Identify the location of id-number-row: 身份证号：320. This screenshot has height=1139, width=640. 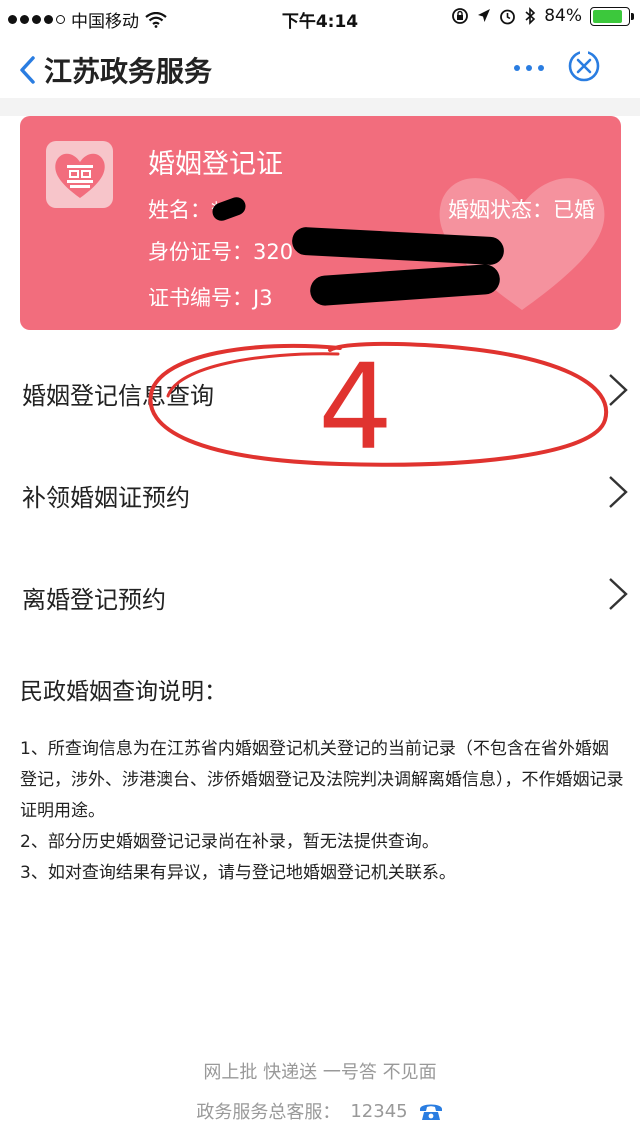
(220, 251).